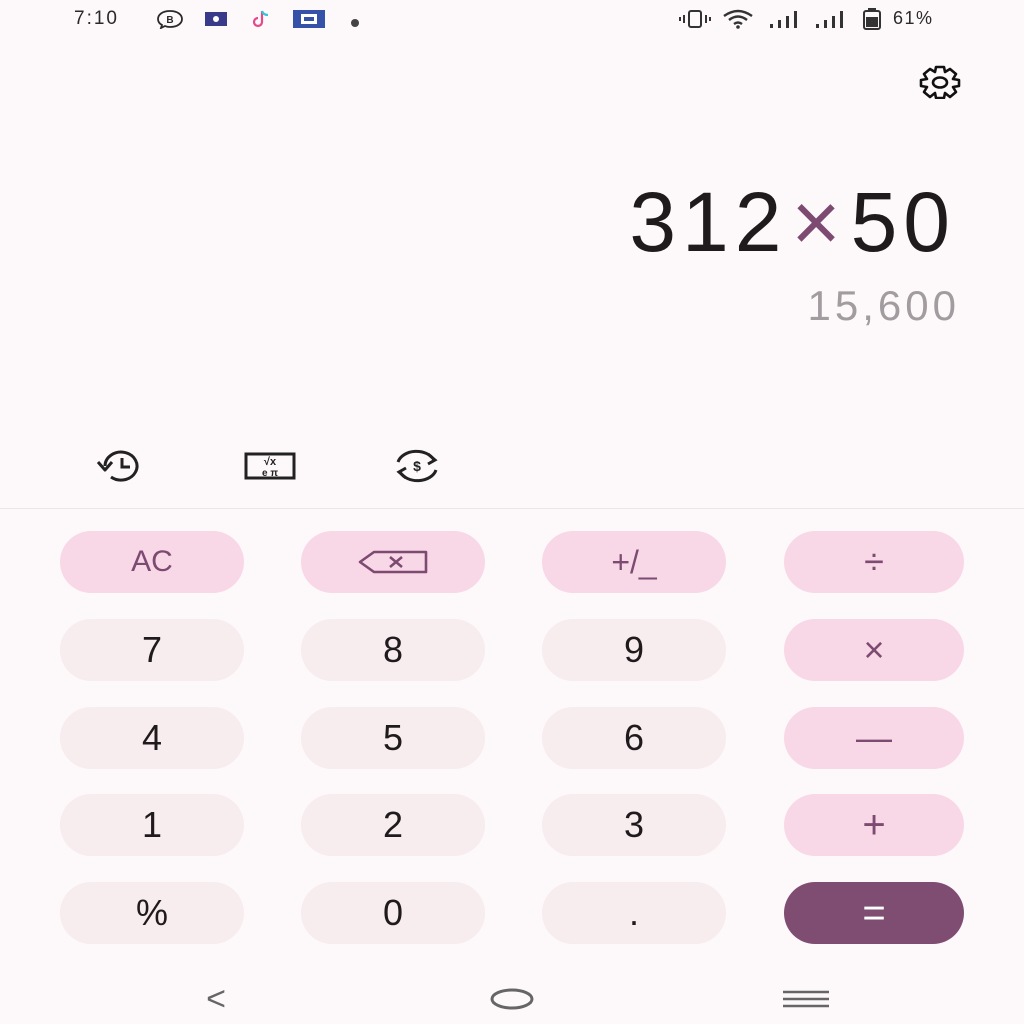  Describe the element at coordinates (874, 738) in the screenshot. I see `minus-button: —` at that location.